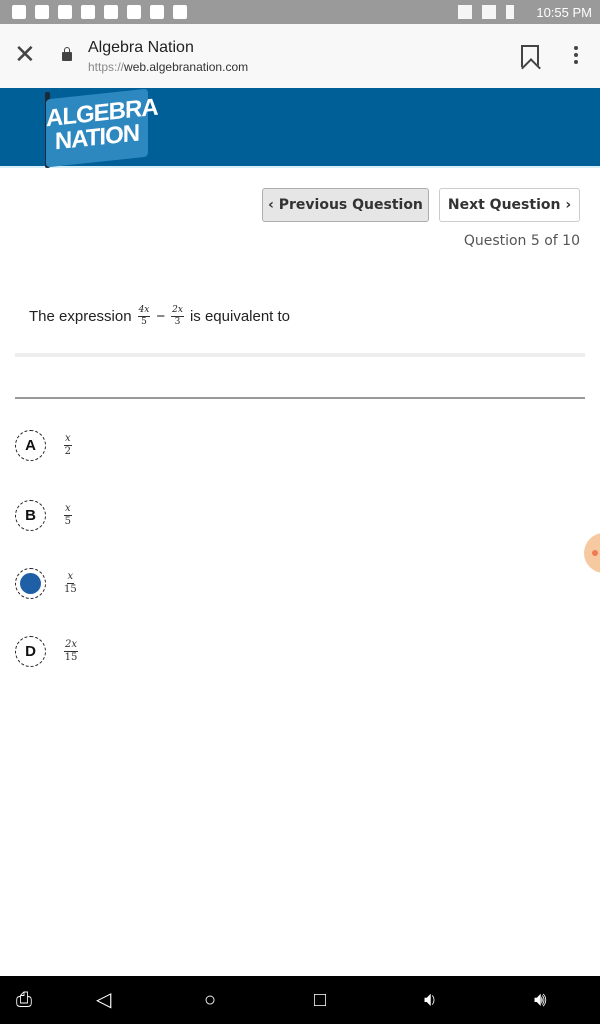 Image resolution: width=600 pixels, height=1024 pixels. Describe the element at coordinates (576, 56) in the screenshot. I see `more-menu-icon` at that location.